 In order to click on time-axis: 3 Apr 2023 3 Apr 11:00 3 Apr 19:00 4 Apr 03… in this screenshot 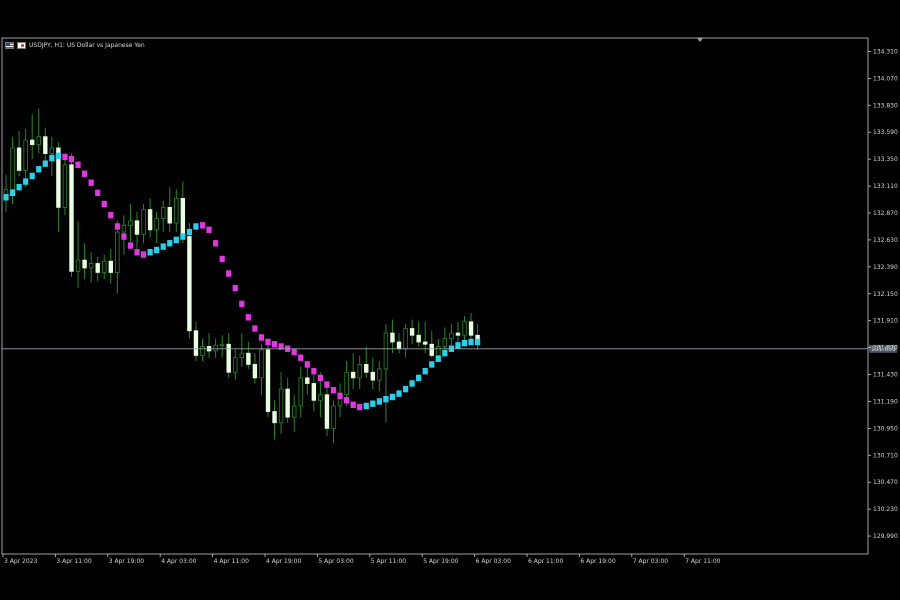, I will do `click(361, 559)`.